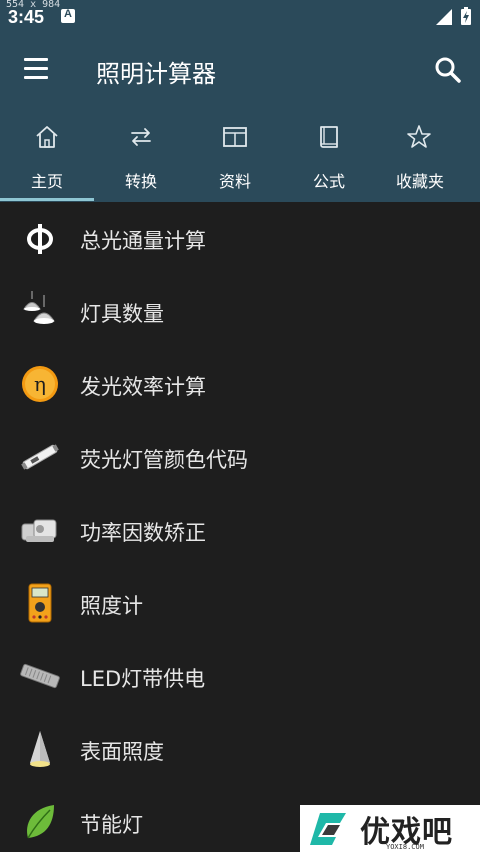 This screenshot has height=852, width=480. What do you see at coordinates (40, 239) in the screenshot?
I see `phi-symbol-icon` at bounding box center [40, 239].